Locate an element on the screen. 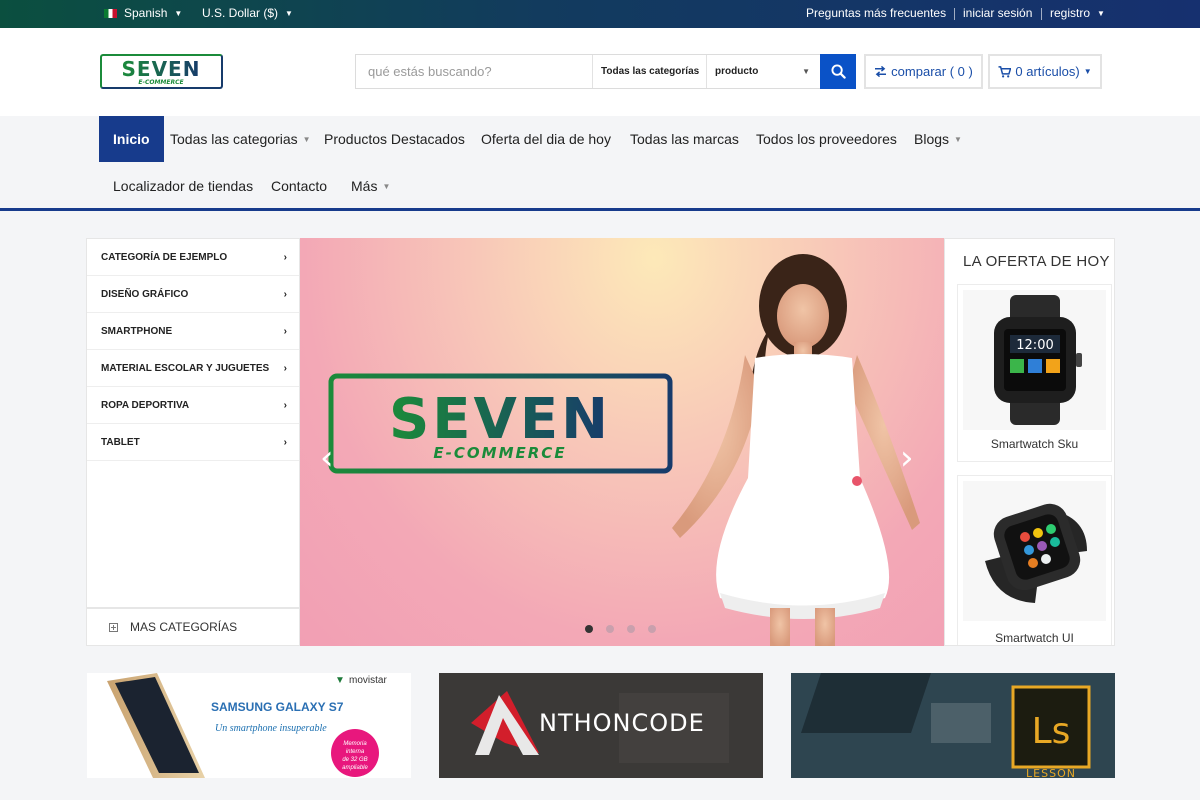  smartwatch-icon is located at coordinates (1035, 553).